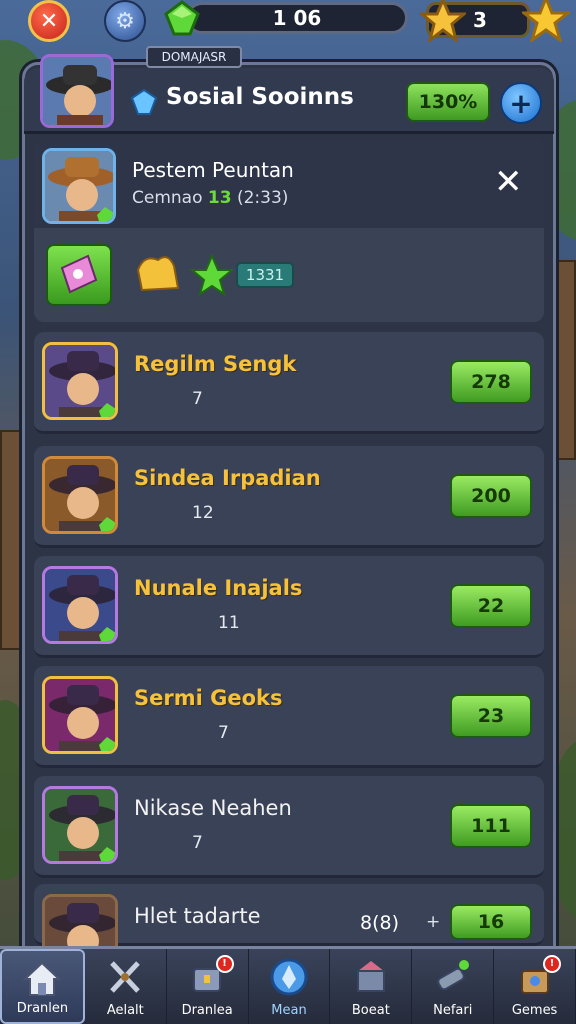 This screenshot has width=576, height=1024. Describe the element at coordinates (289, 383) in the screenshot. I see `list-item: Regilm Sengk 7 278` at that location.